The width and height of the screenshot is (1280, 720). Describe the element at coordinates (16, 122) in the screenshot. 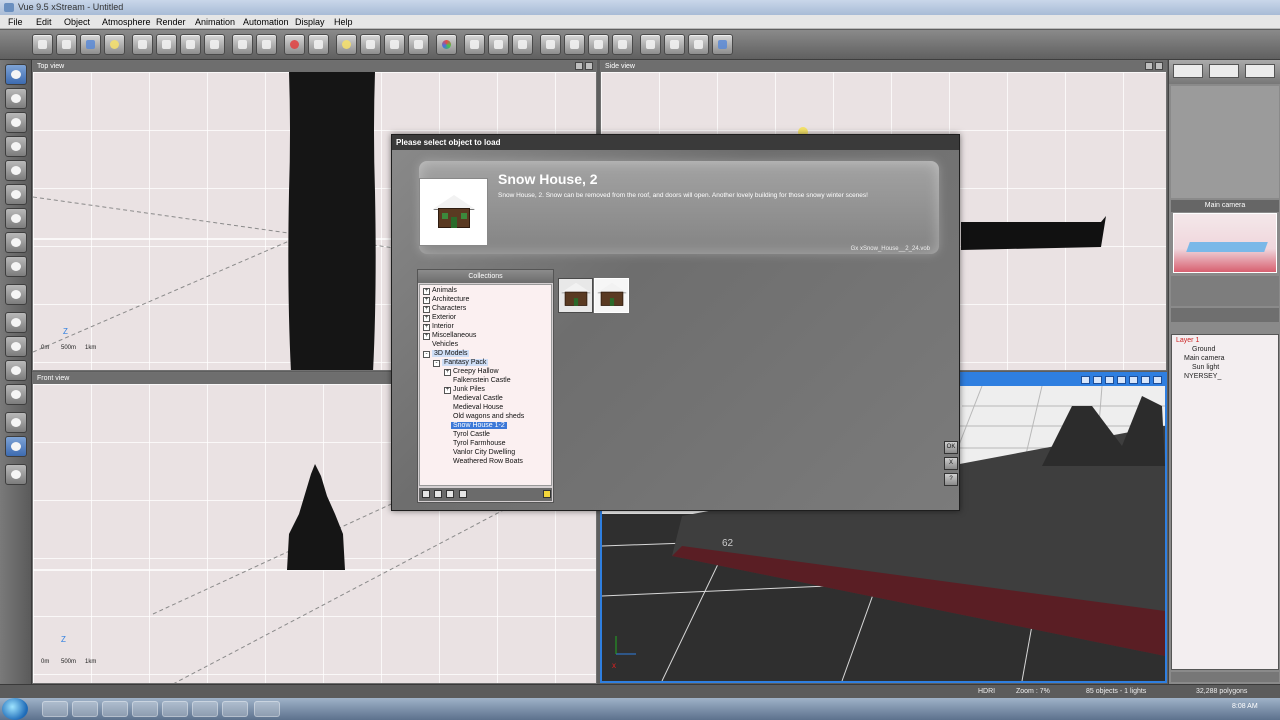

I see `text-icon` at that location.